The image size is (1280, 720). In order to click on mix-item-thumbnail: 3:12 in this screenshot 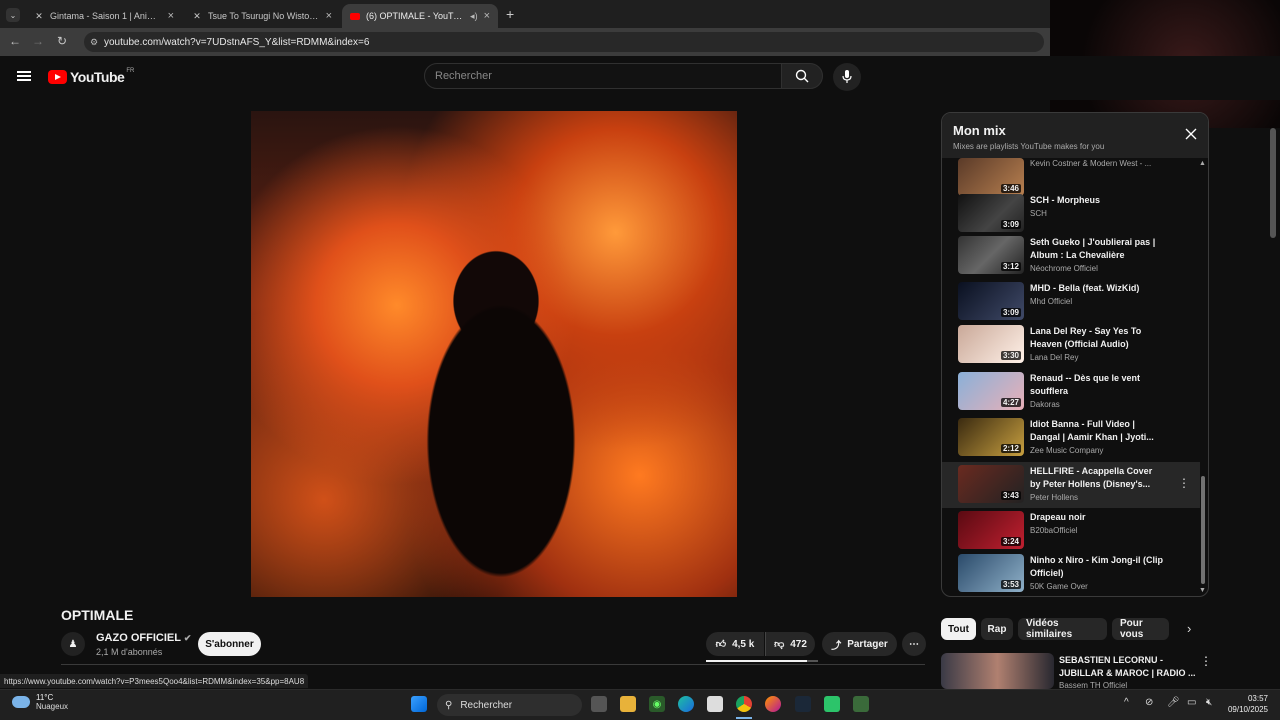, I will do `click(991, 255)`.